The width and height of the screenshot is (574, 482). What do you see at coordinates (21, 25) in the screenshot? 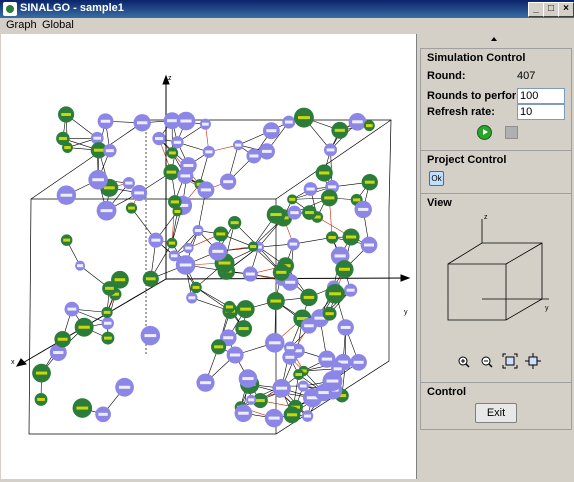
I see `menu-graph: Graph` at bounding box center [21, 25].